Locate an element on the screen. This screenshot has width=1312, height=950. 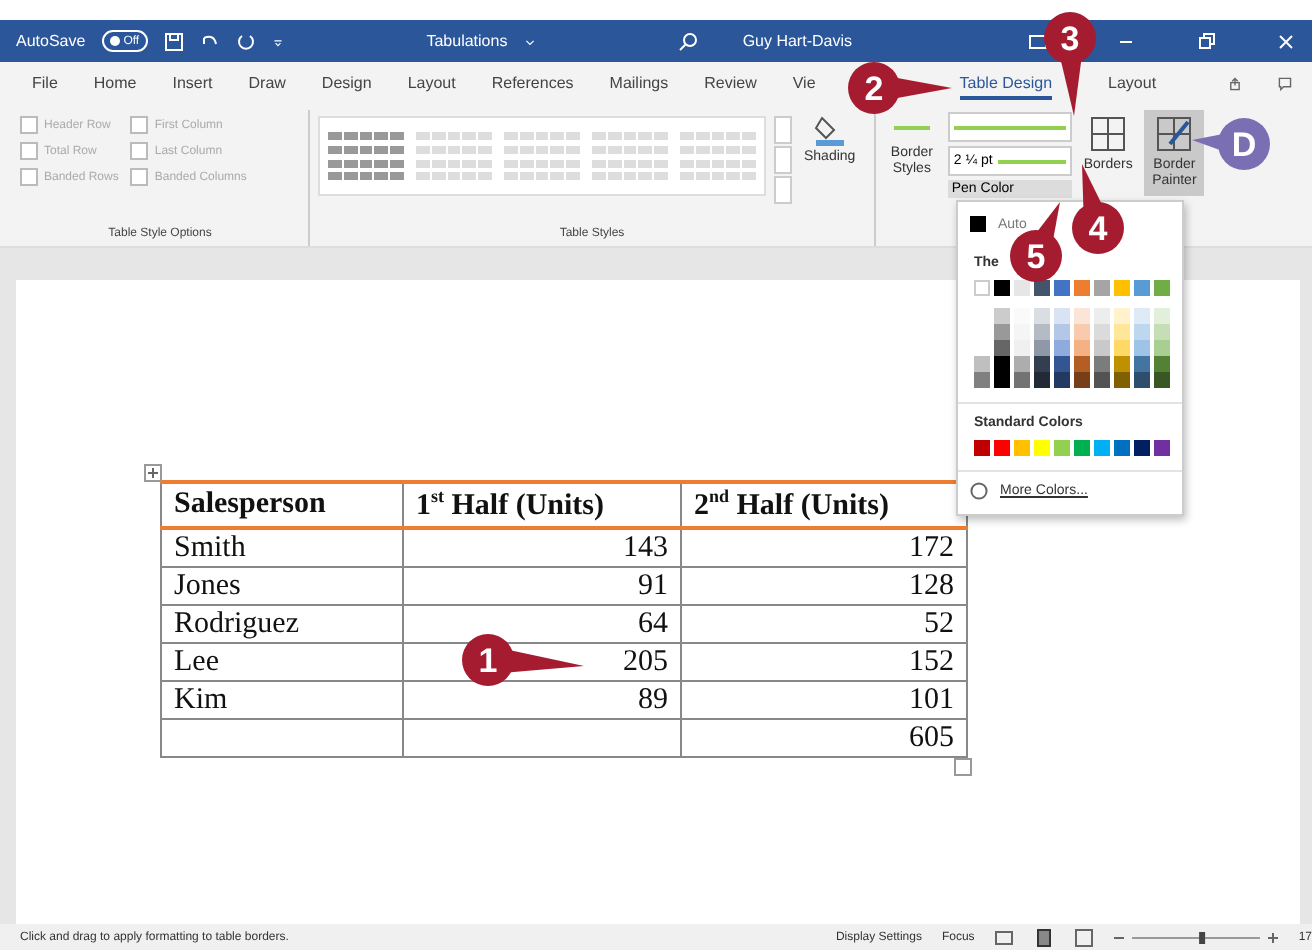
save-icon is located at coordinates (173, 41).